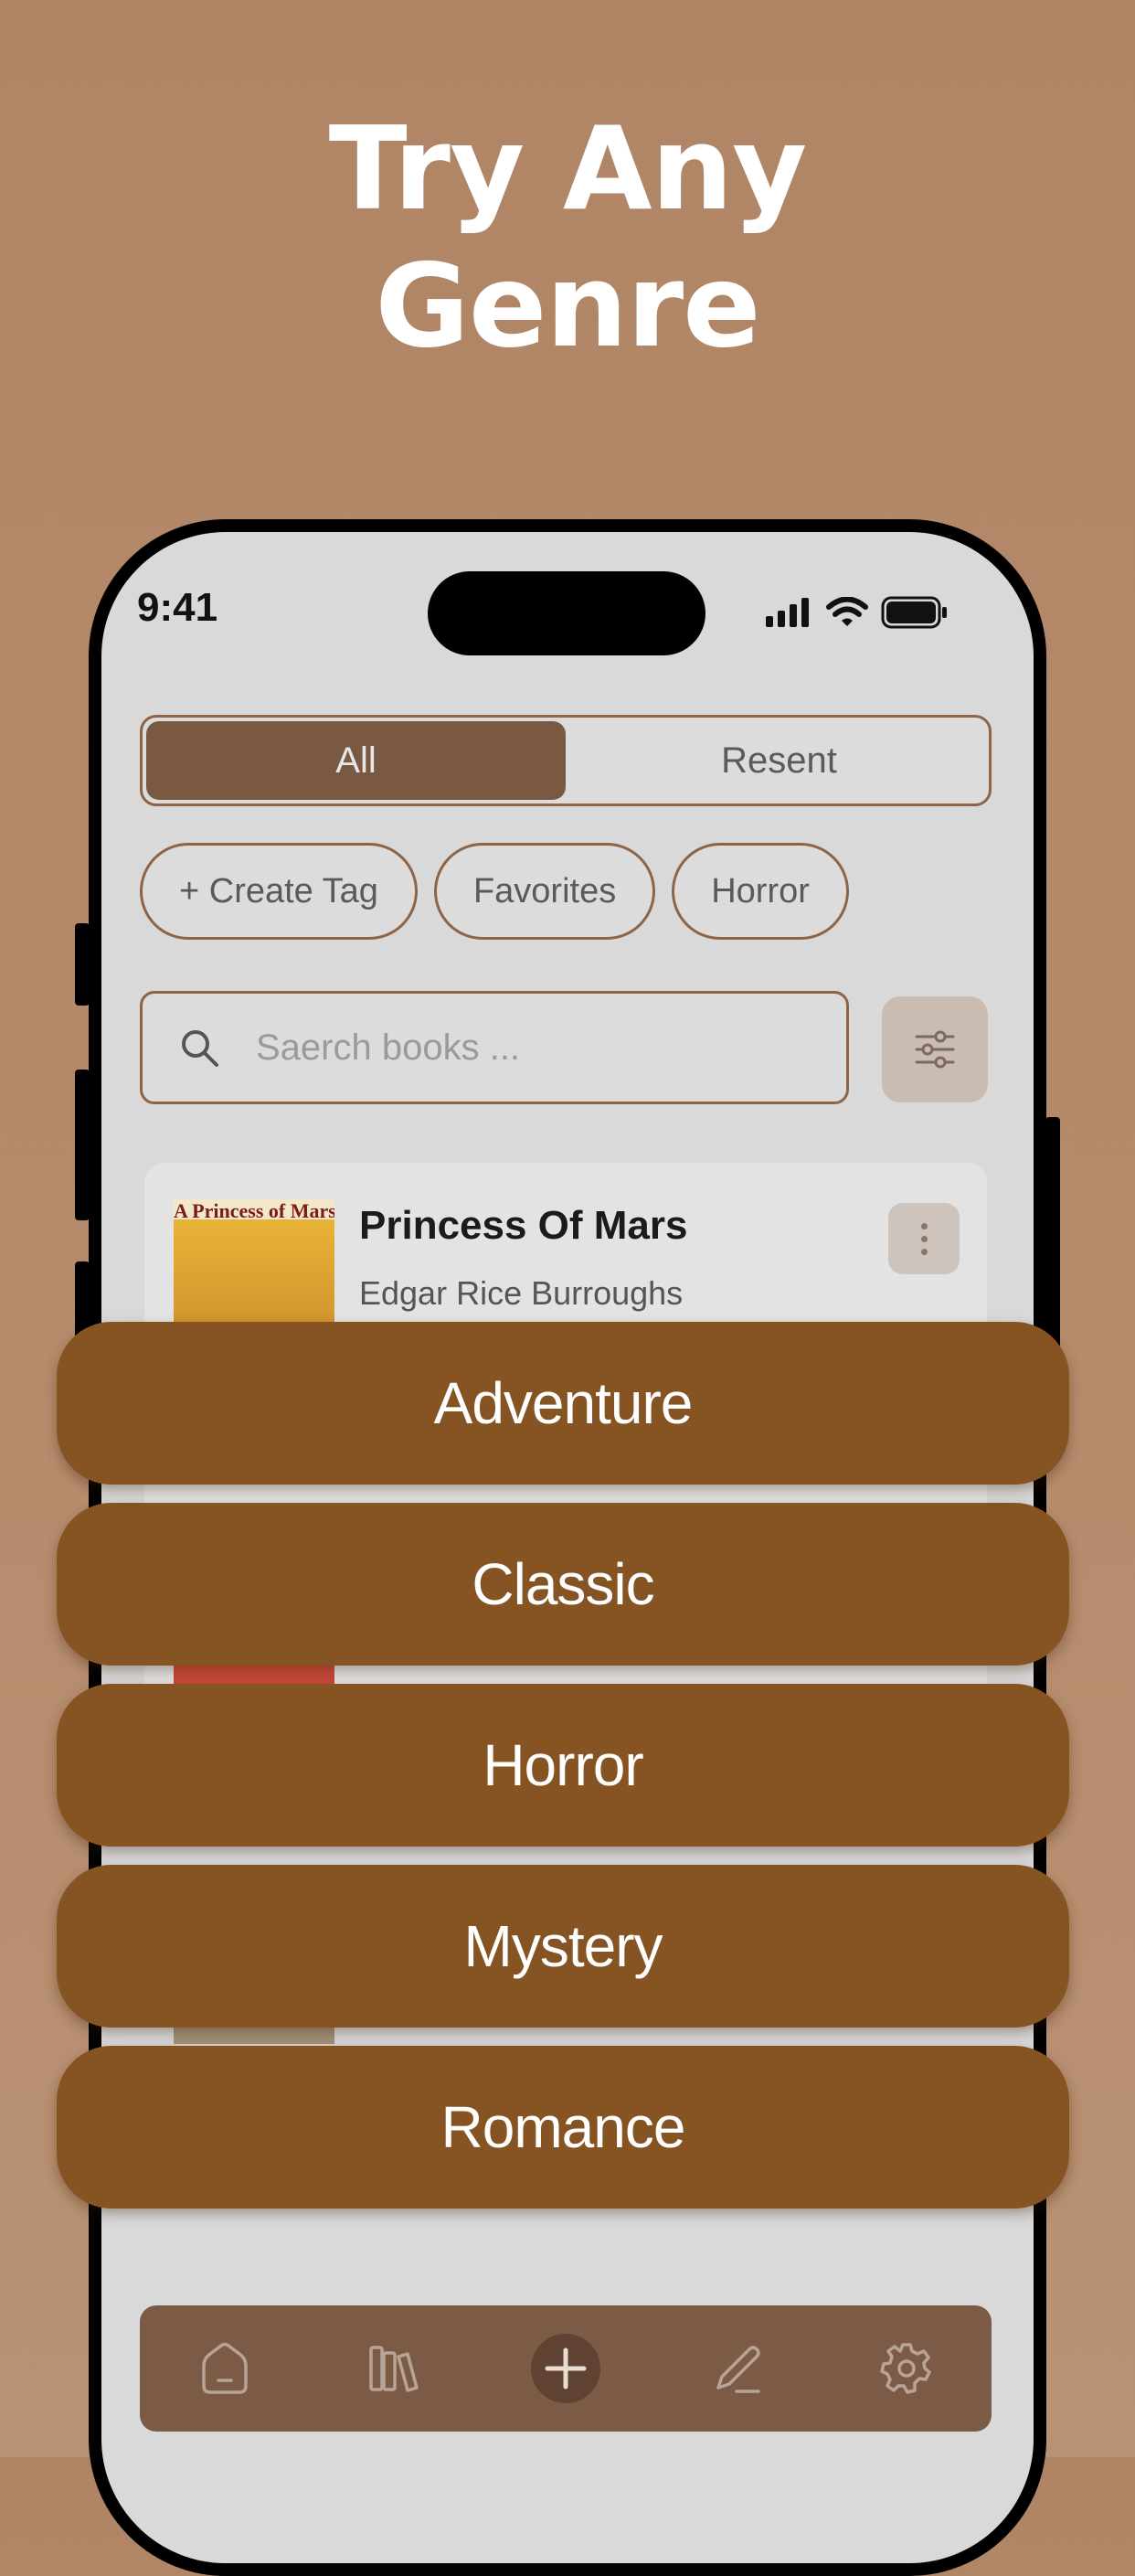 The image size is (1135, 2576). I want to click on more-options-button, so click(924, 1238).